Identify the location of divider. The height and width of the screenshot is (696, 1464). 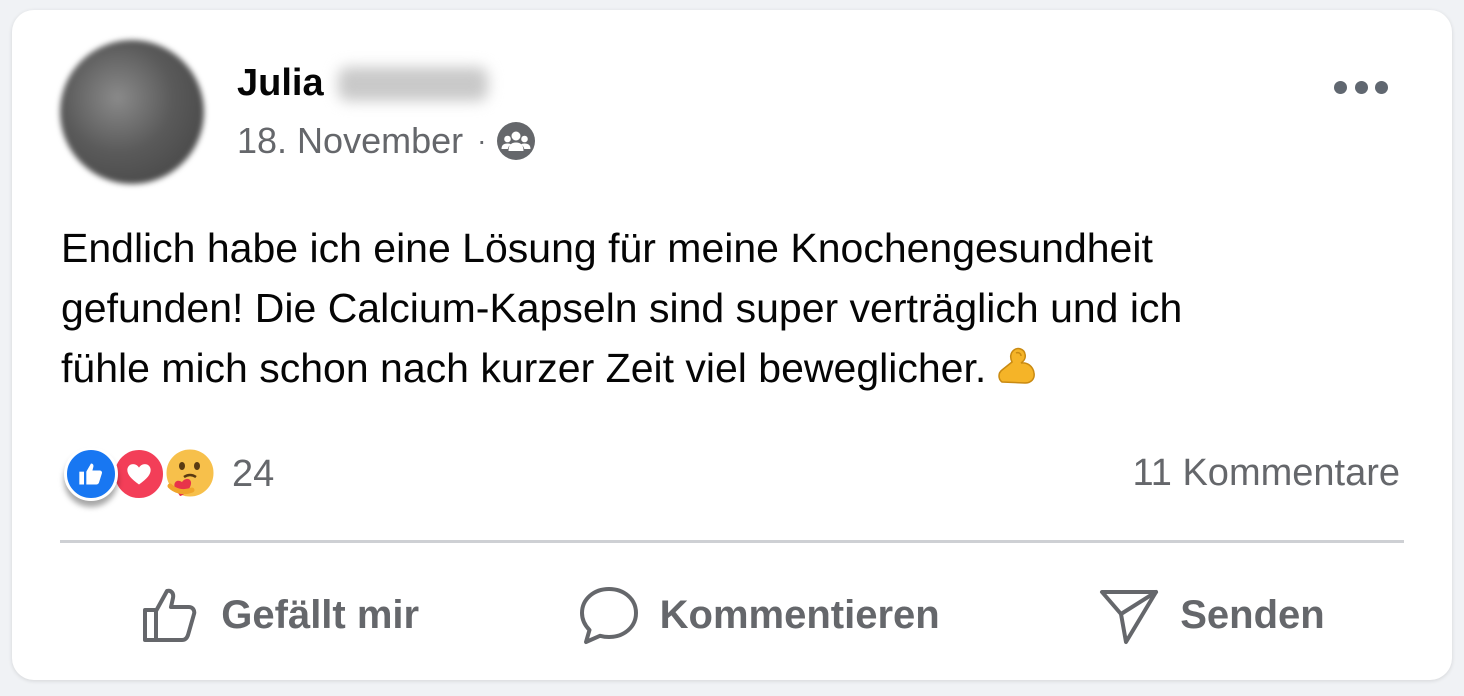
(732, 541).